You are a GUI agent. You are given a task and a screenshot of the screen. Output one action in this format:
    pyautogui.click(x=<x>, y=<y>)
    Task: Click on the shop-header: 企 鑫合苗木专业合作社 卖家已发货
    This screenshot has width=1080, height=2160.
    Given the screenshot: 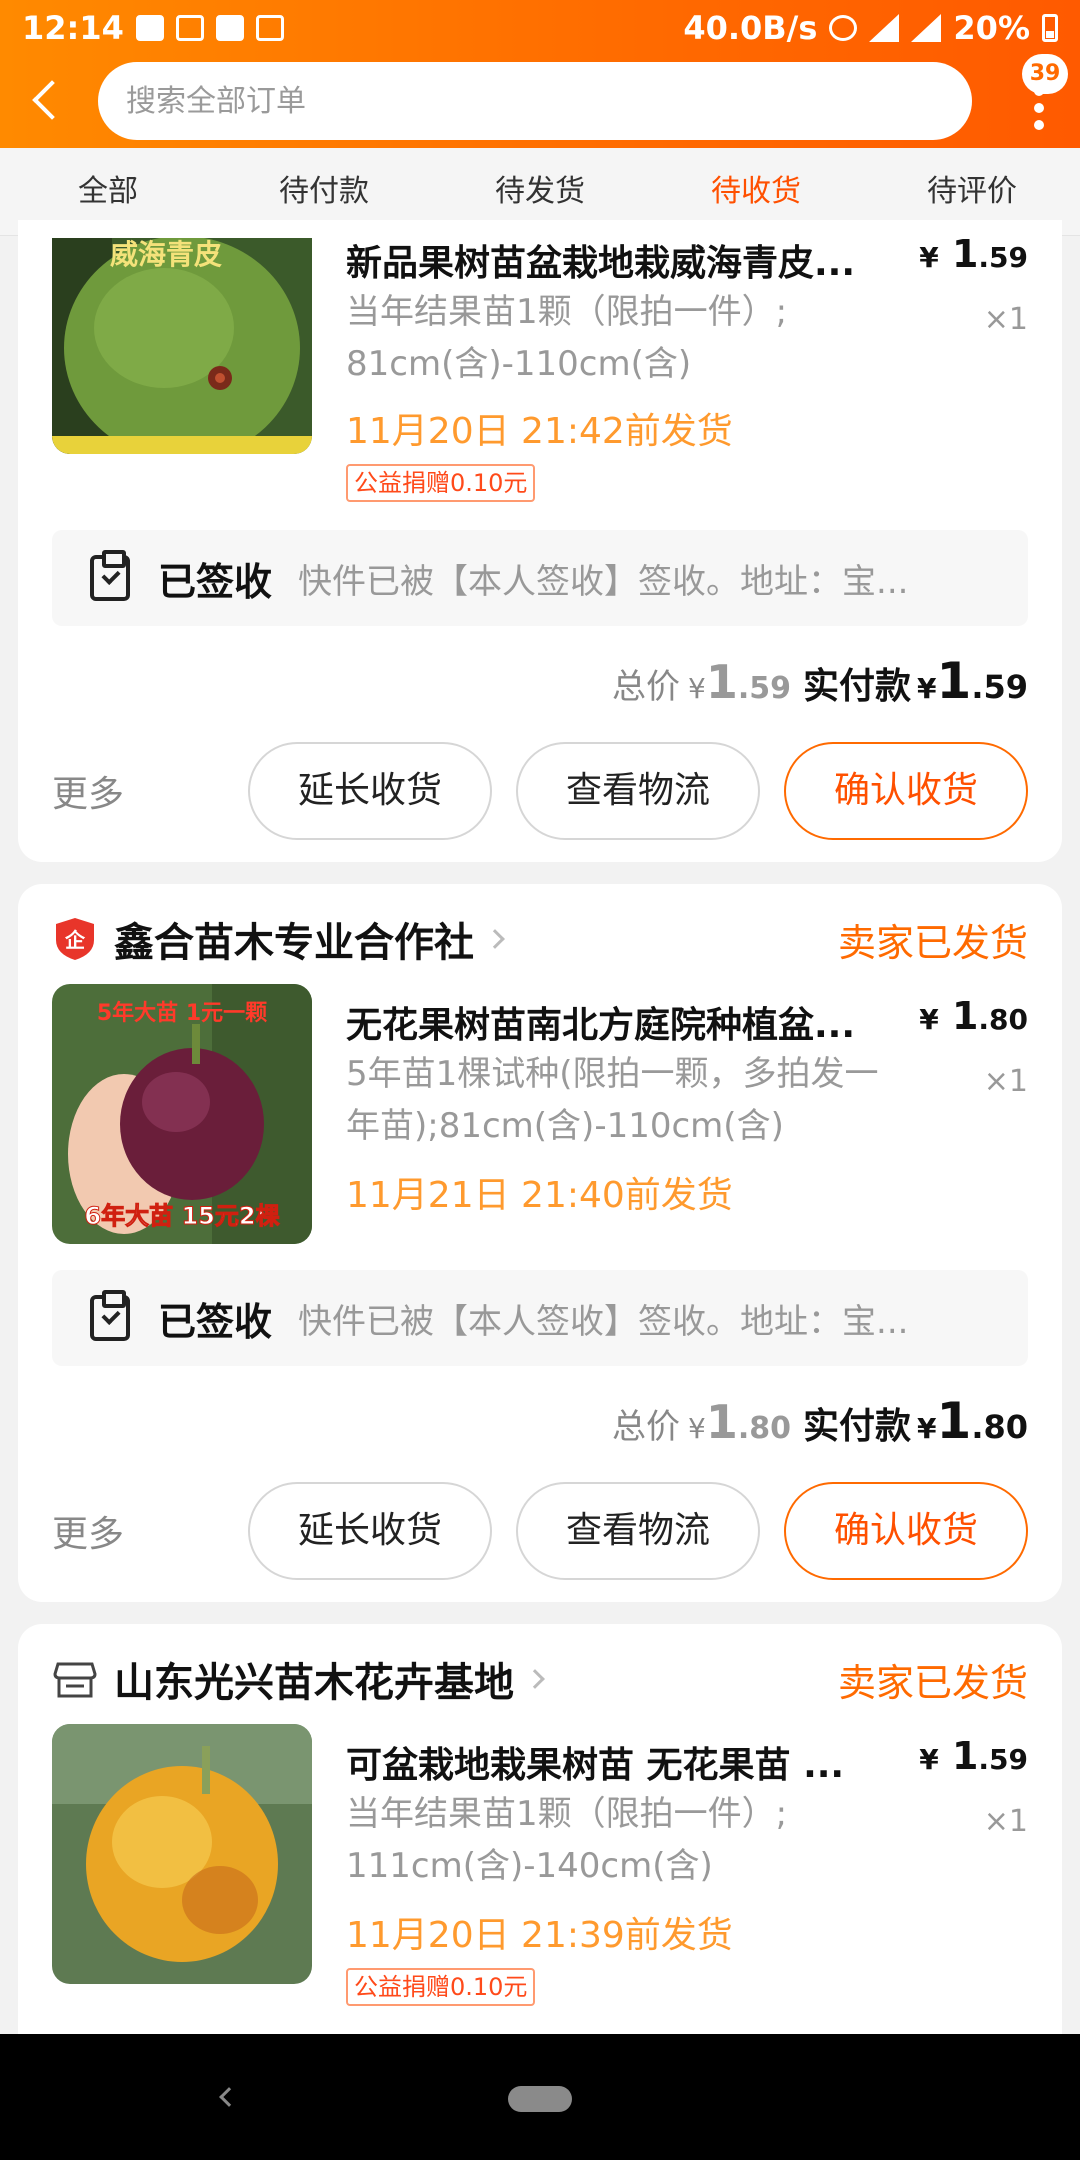 What is the action you would take?
    pyautogui.click(x=540, y=939)
    